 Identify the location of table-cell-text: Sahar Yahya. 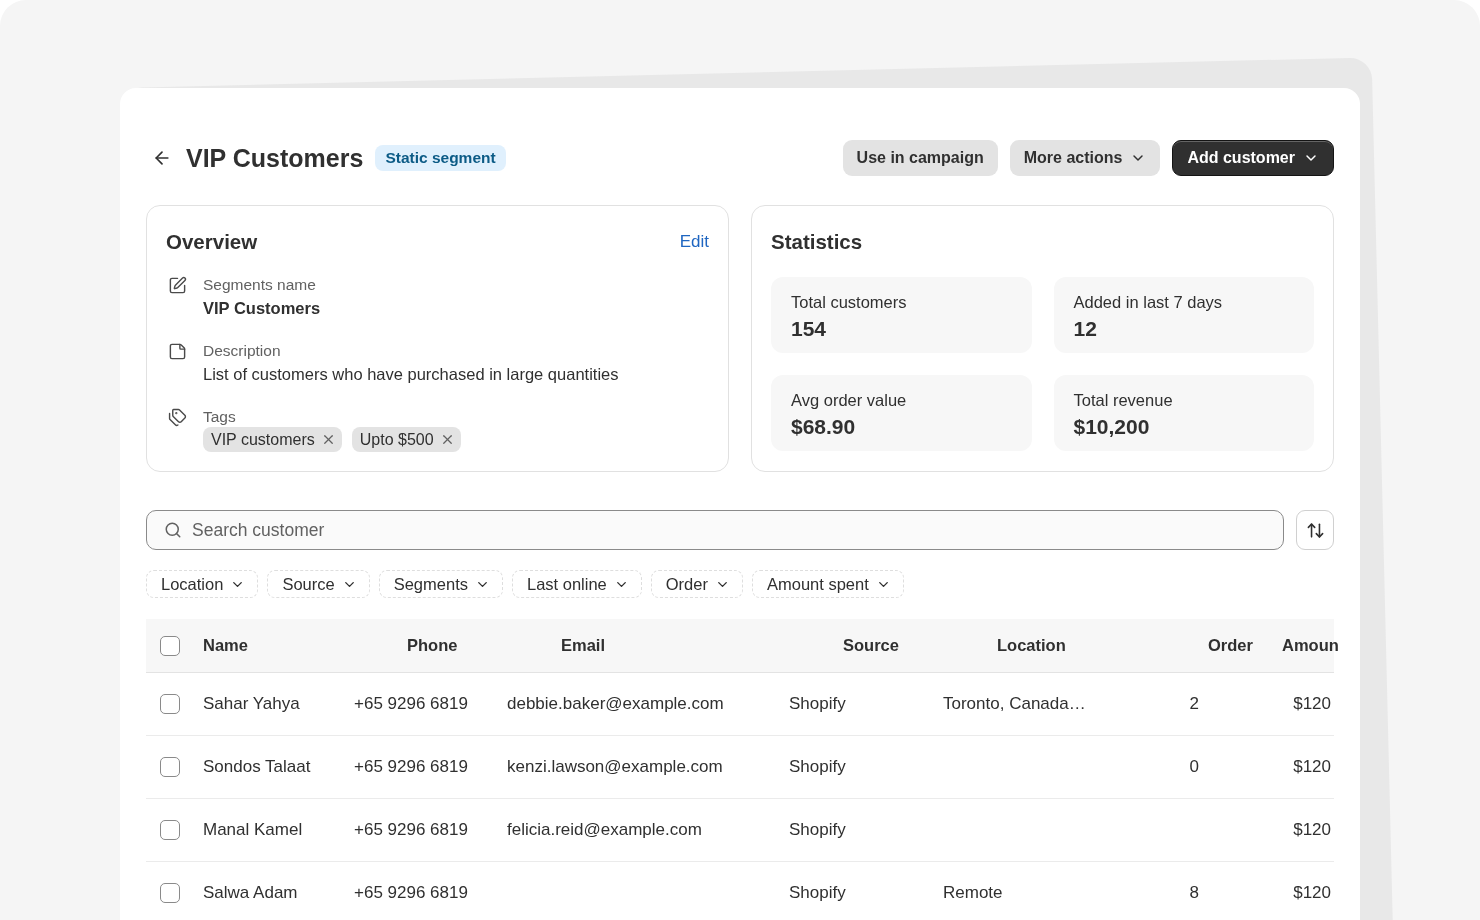
(251, 704).